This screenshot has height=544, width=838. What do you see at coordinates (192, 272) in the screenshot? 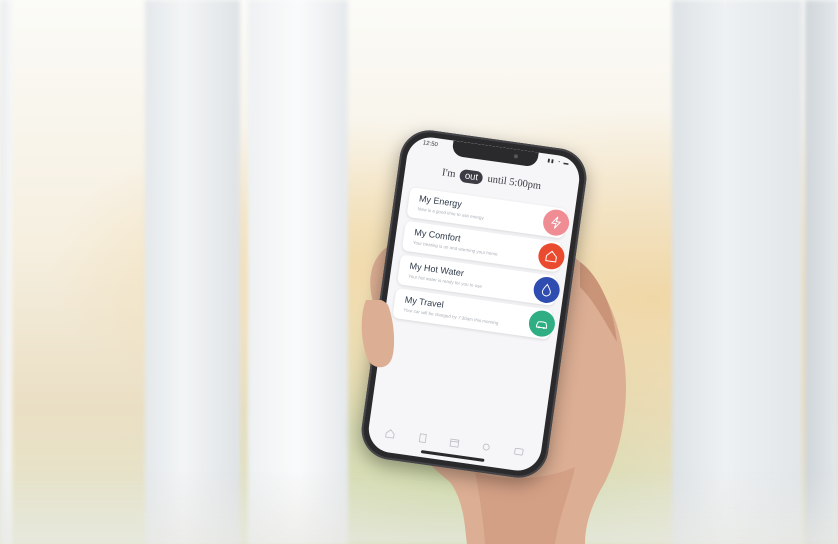
I see `window-frame-left` at bounding box center [192, 272].